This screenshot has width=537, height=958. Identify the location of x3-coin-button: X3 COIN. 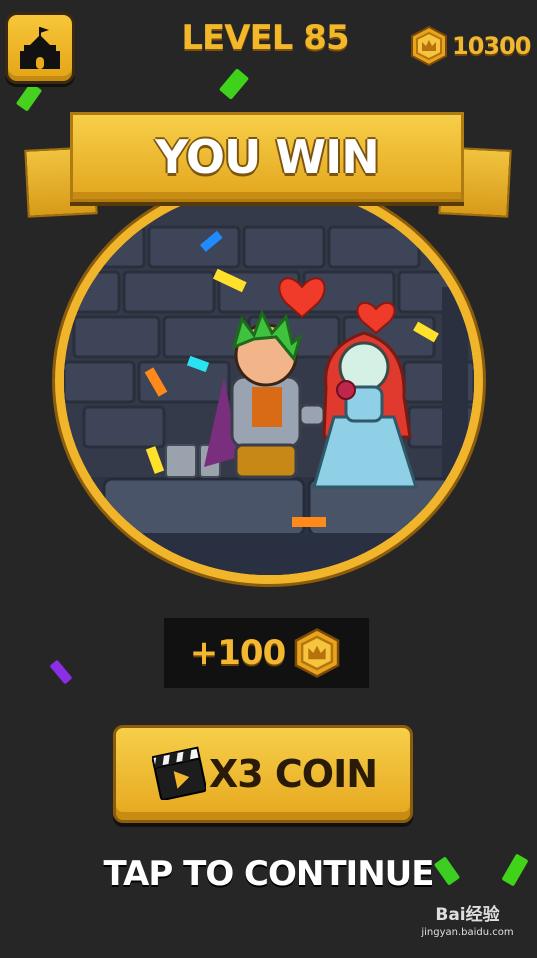
(263, 774).